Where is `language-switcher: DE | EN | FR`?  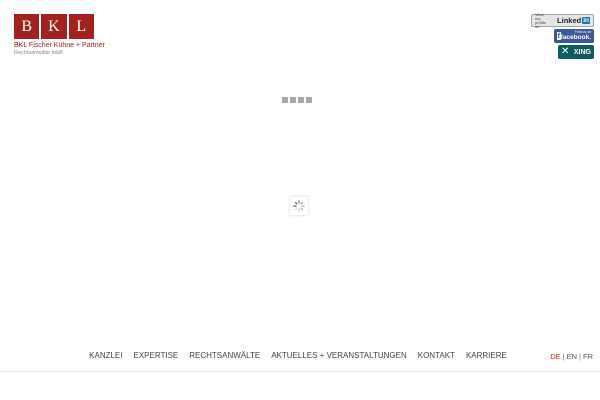
language-switcher: DE | EN | FR is located at coordinates (571, 356).